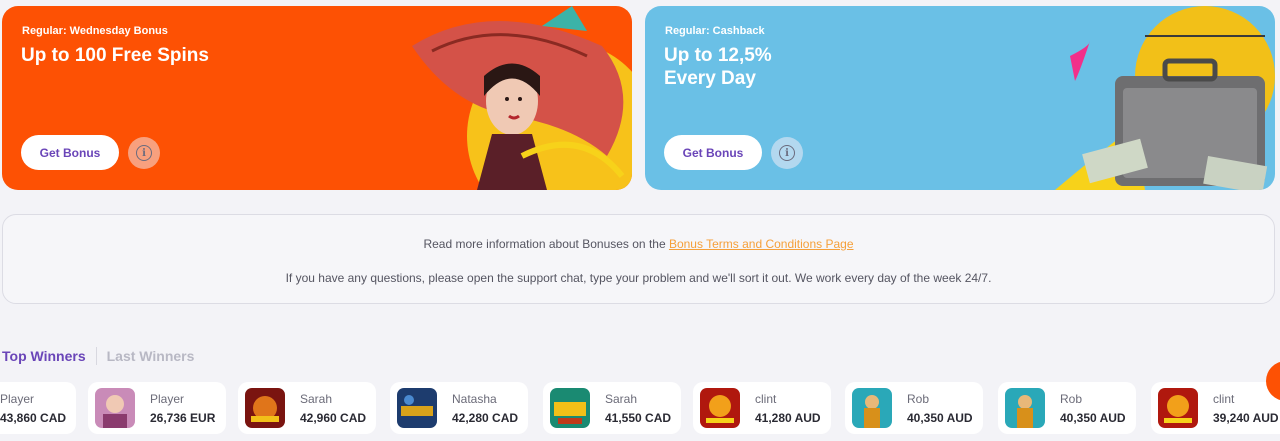 The image size is (1280, 441). What do you see at coordinates (788, 418) in the screenshot?
I see `winner-amount: 41,280 AUD` at bounding box center [788, 418].